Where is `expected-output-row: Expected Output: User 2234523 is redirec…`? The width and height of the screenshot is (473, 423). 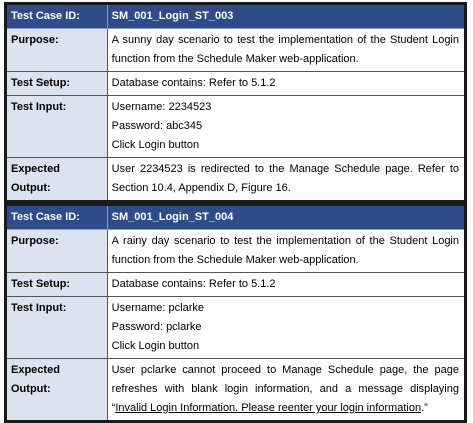
expected-output-row: Expected Output: User 2234523 is redirec… is located at coordinates (236, 179).